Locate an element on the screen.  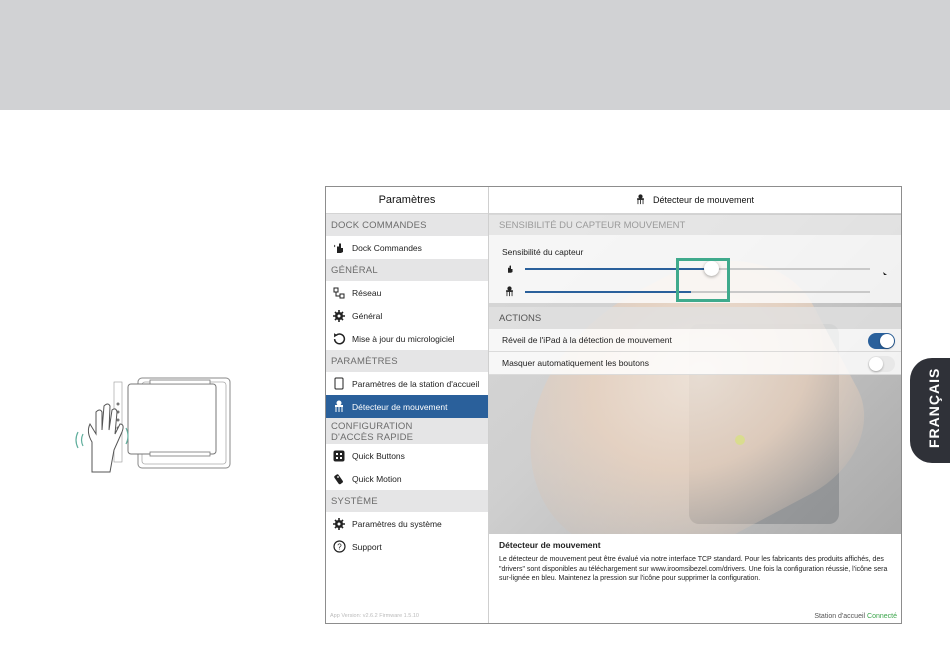
section-parametres: PARAMÈTRES is located at coordinates (407, 361).